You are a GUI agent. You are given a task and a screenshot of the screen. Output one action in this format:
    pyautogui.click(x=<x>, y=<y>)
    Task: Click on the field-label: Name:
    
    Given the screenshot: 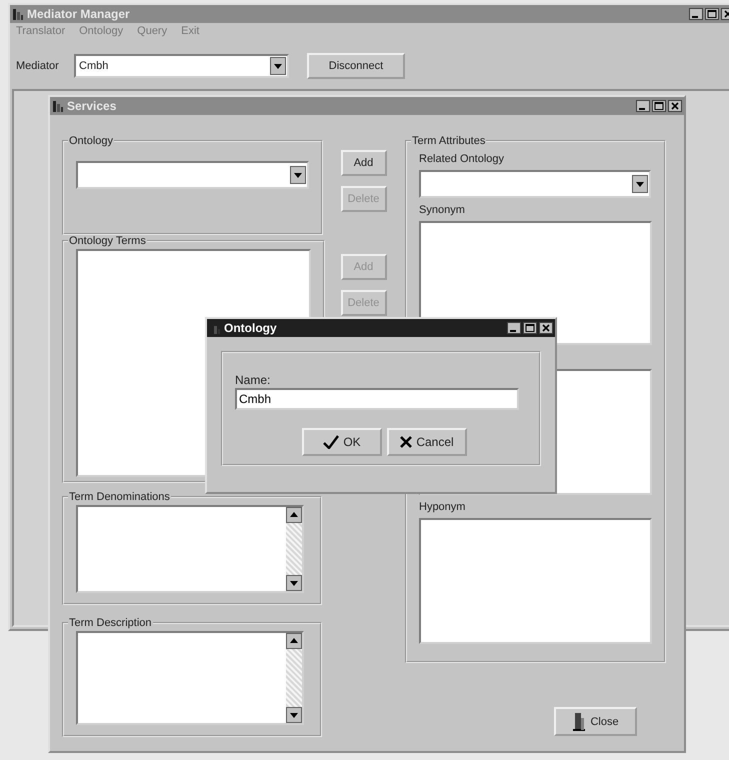 What is the action you would take?
    pyautogui.click(x=253, y=380)
    